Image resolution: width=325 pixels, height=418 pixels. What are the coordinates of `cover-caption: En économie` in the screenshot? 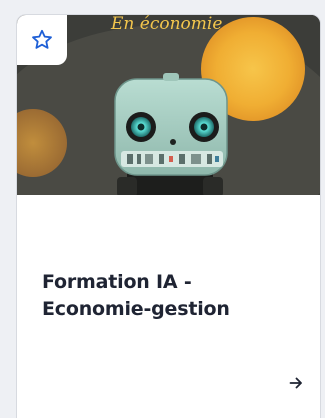 It's located at (166, 24).